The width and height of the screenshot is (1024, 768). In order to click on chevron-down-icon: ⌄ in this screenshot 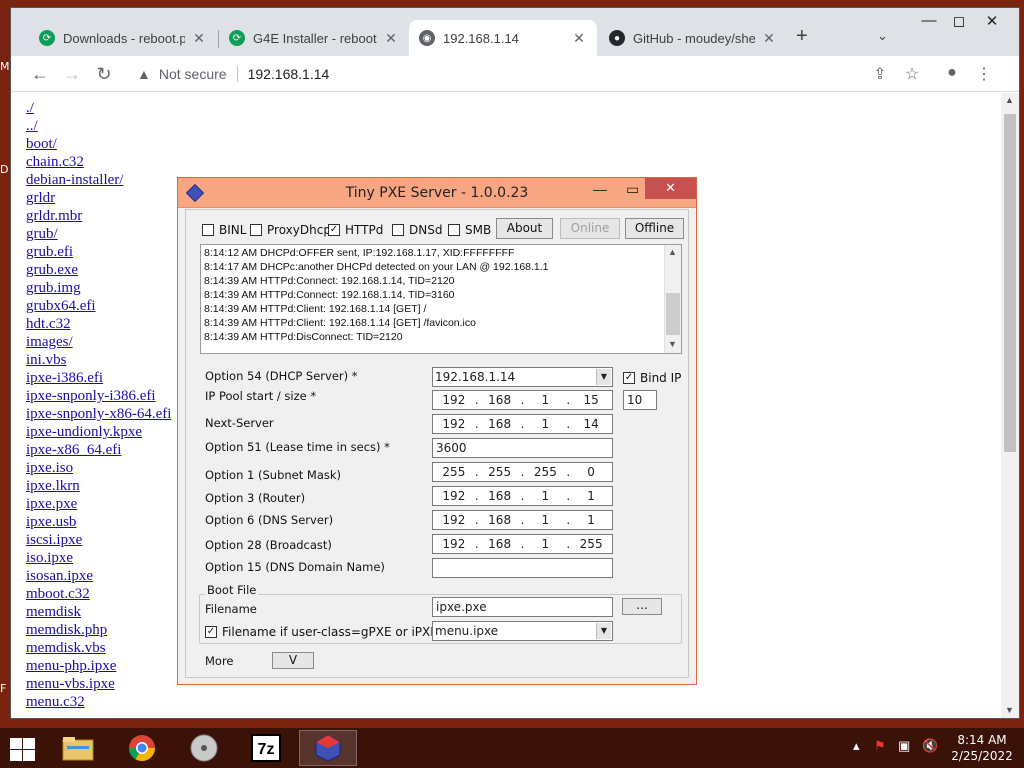, I will do `click(882, 36)`.